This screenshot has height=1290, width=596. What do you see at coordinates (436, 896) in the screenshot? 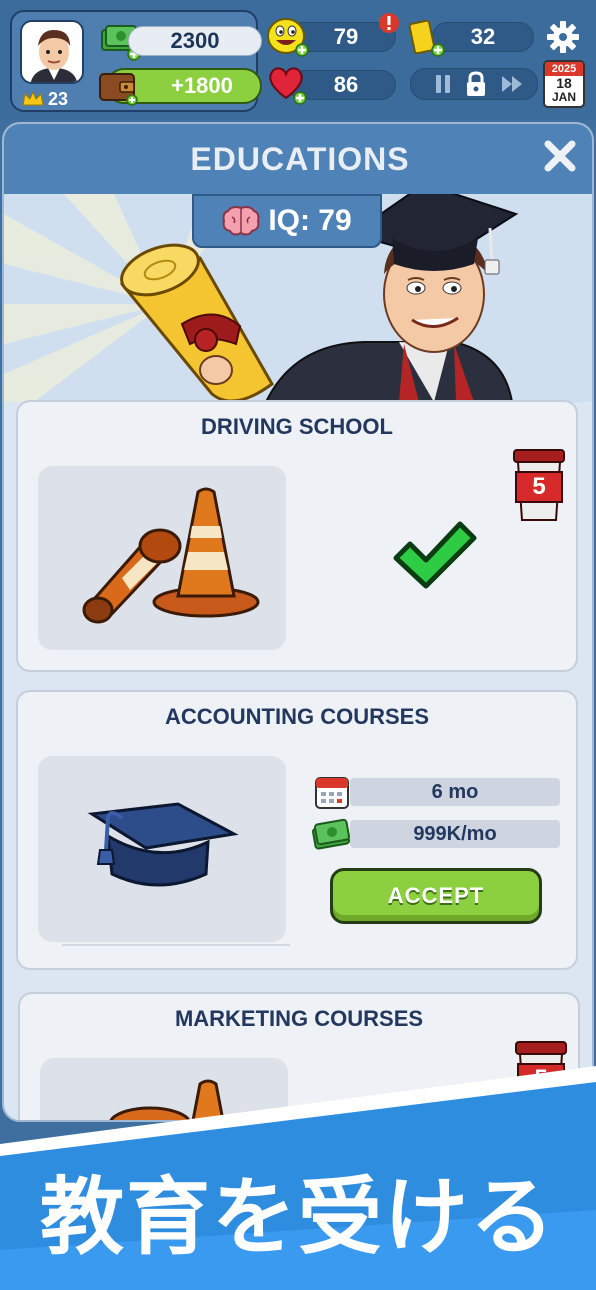
I see `accept-button: ACCEPT` at bounding box center [436, 896].